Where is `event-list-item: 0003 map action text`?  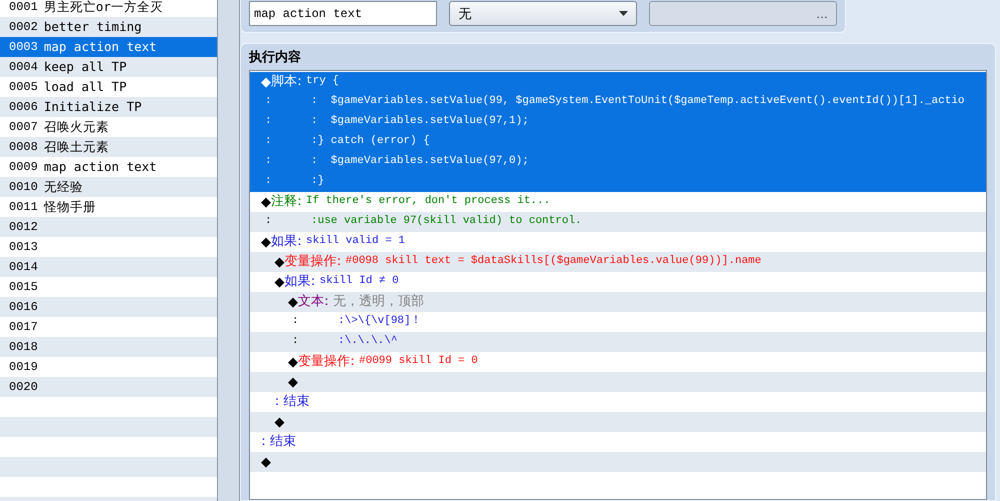 event-list-item: 0003 map action text is located at coordinates (108, 47).